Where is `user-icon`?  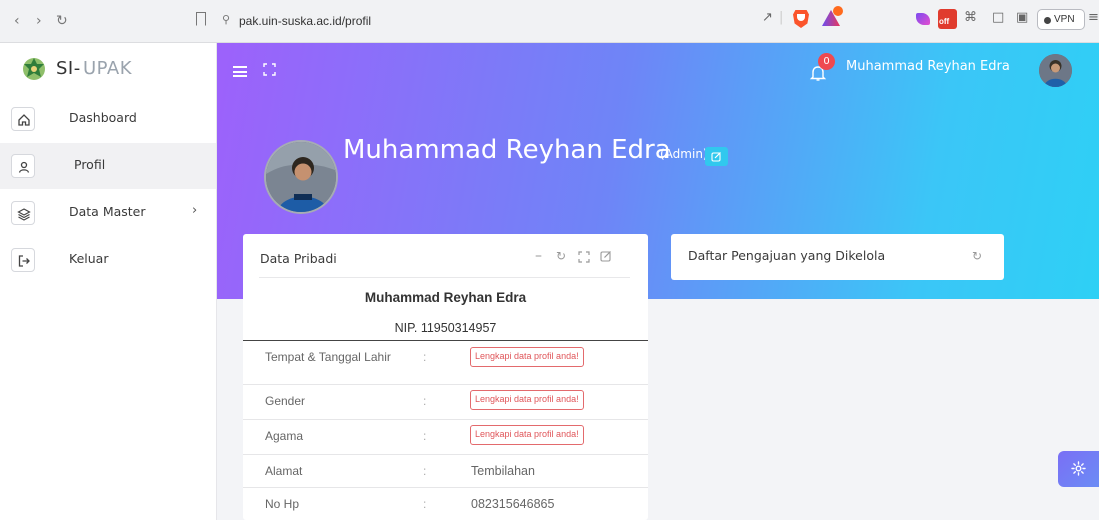
user-icon is located at coordinates (23, 166).